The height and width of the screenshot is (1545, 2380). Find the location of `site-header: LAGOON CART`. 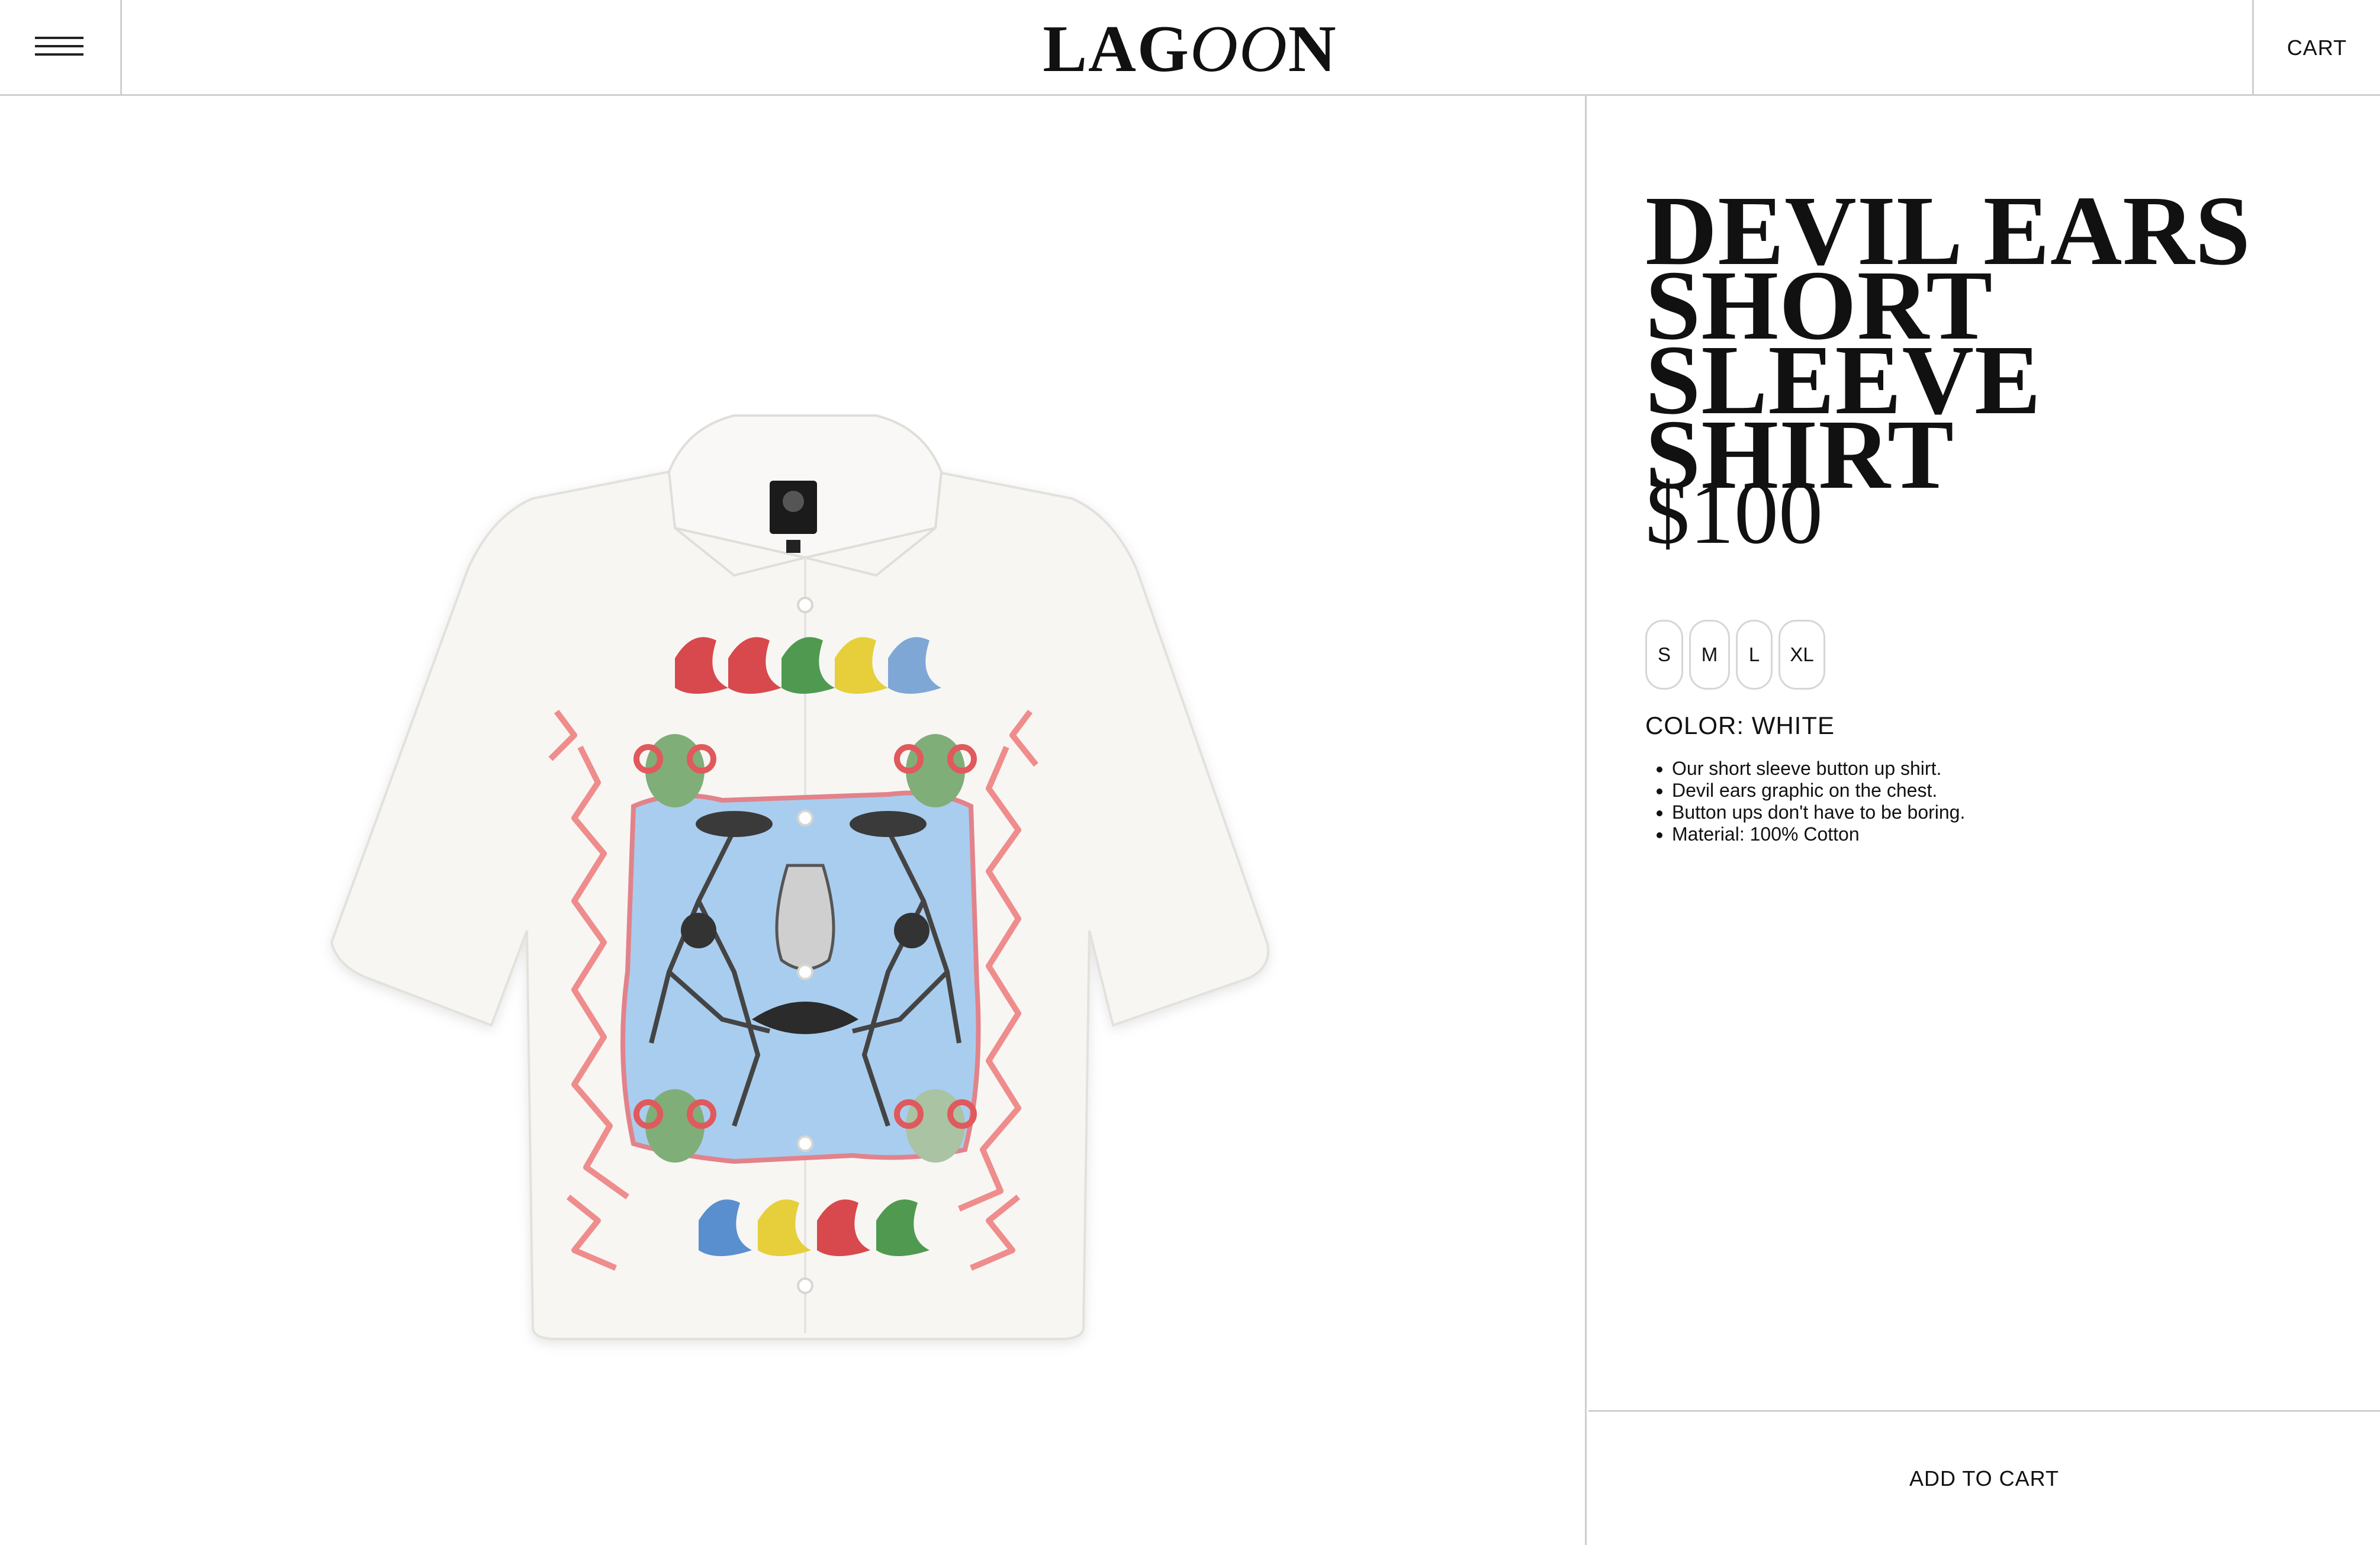

site-header: LAGOON CART is located at coordinates (1190, 48).